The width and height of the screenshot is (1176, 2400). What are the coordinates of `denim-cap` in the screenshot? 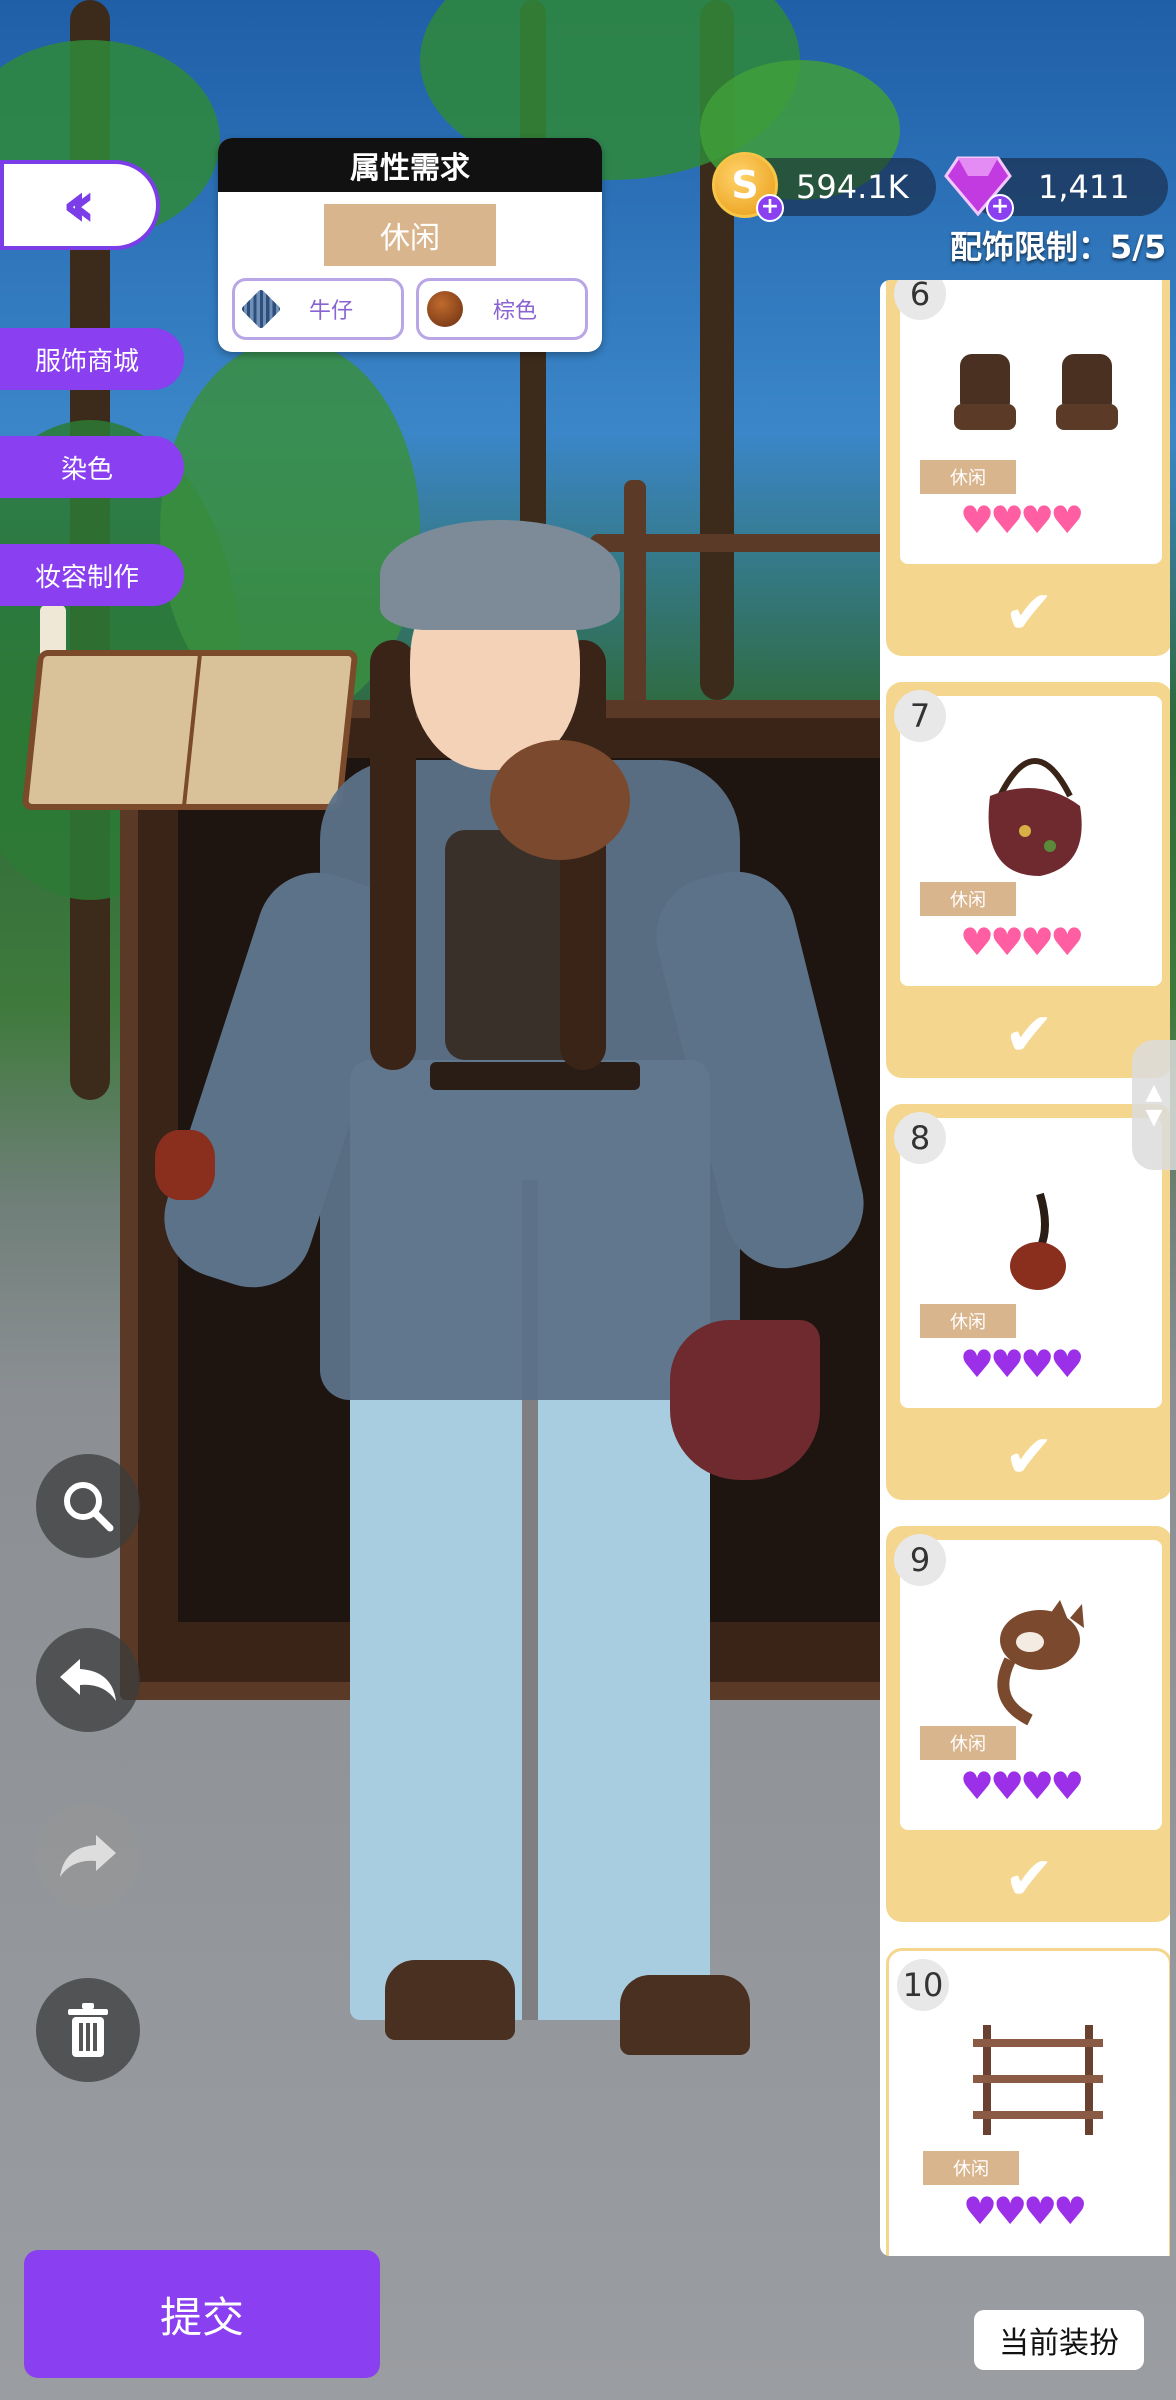 It's located at (500, 575).